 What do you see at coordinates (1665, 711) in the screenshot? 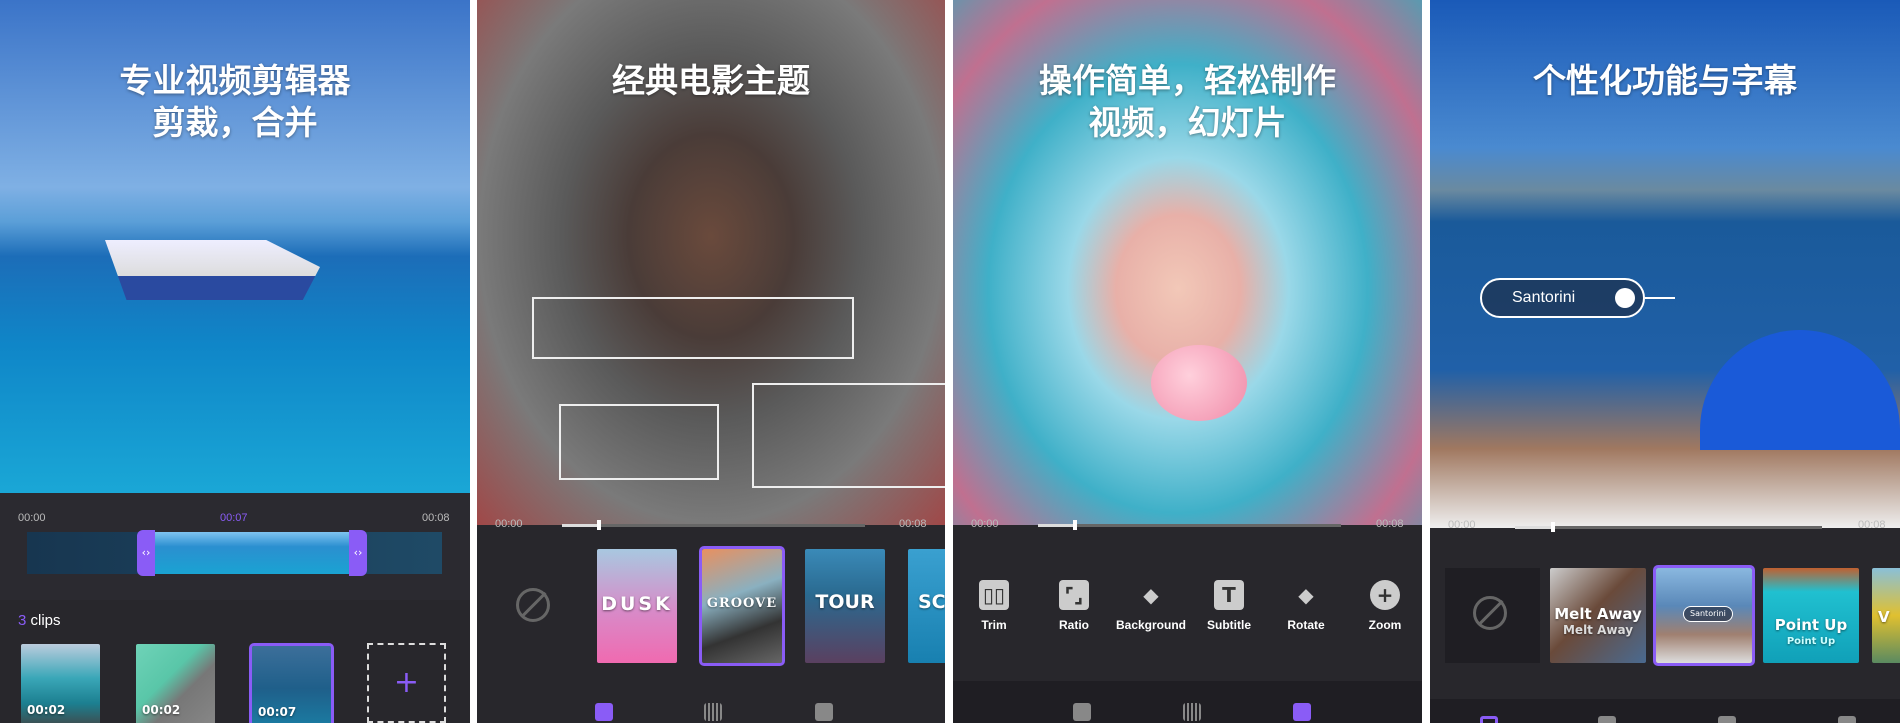
I see `bottom-nav` at bounding box center [1665, 711].